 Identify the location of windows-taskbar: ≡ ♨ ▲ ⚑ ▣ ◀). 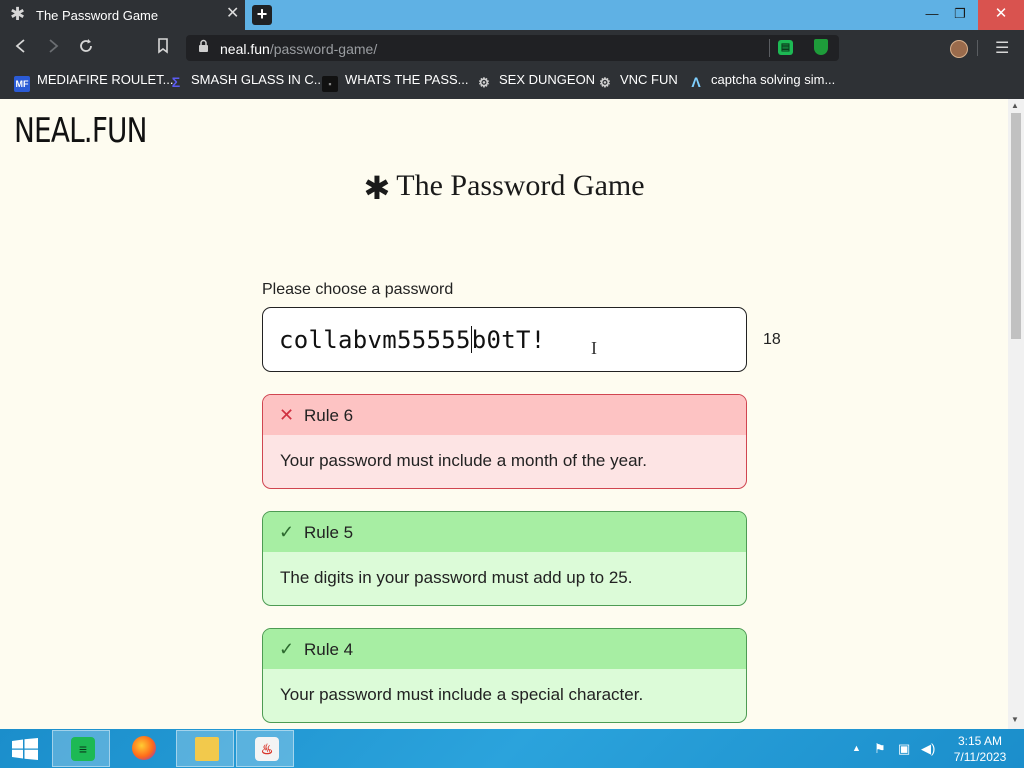
(512, 748).